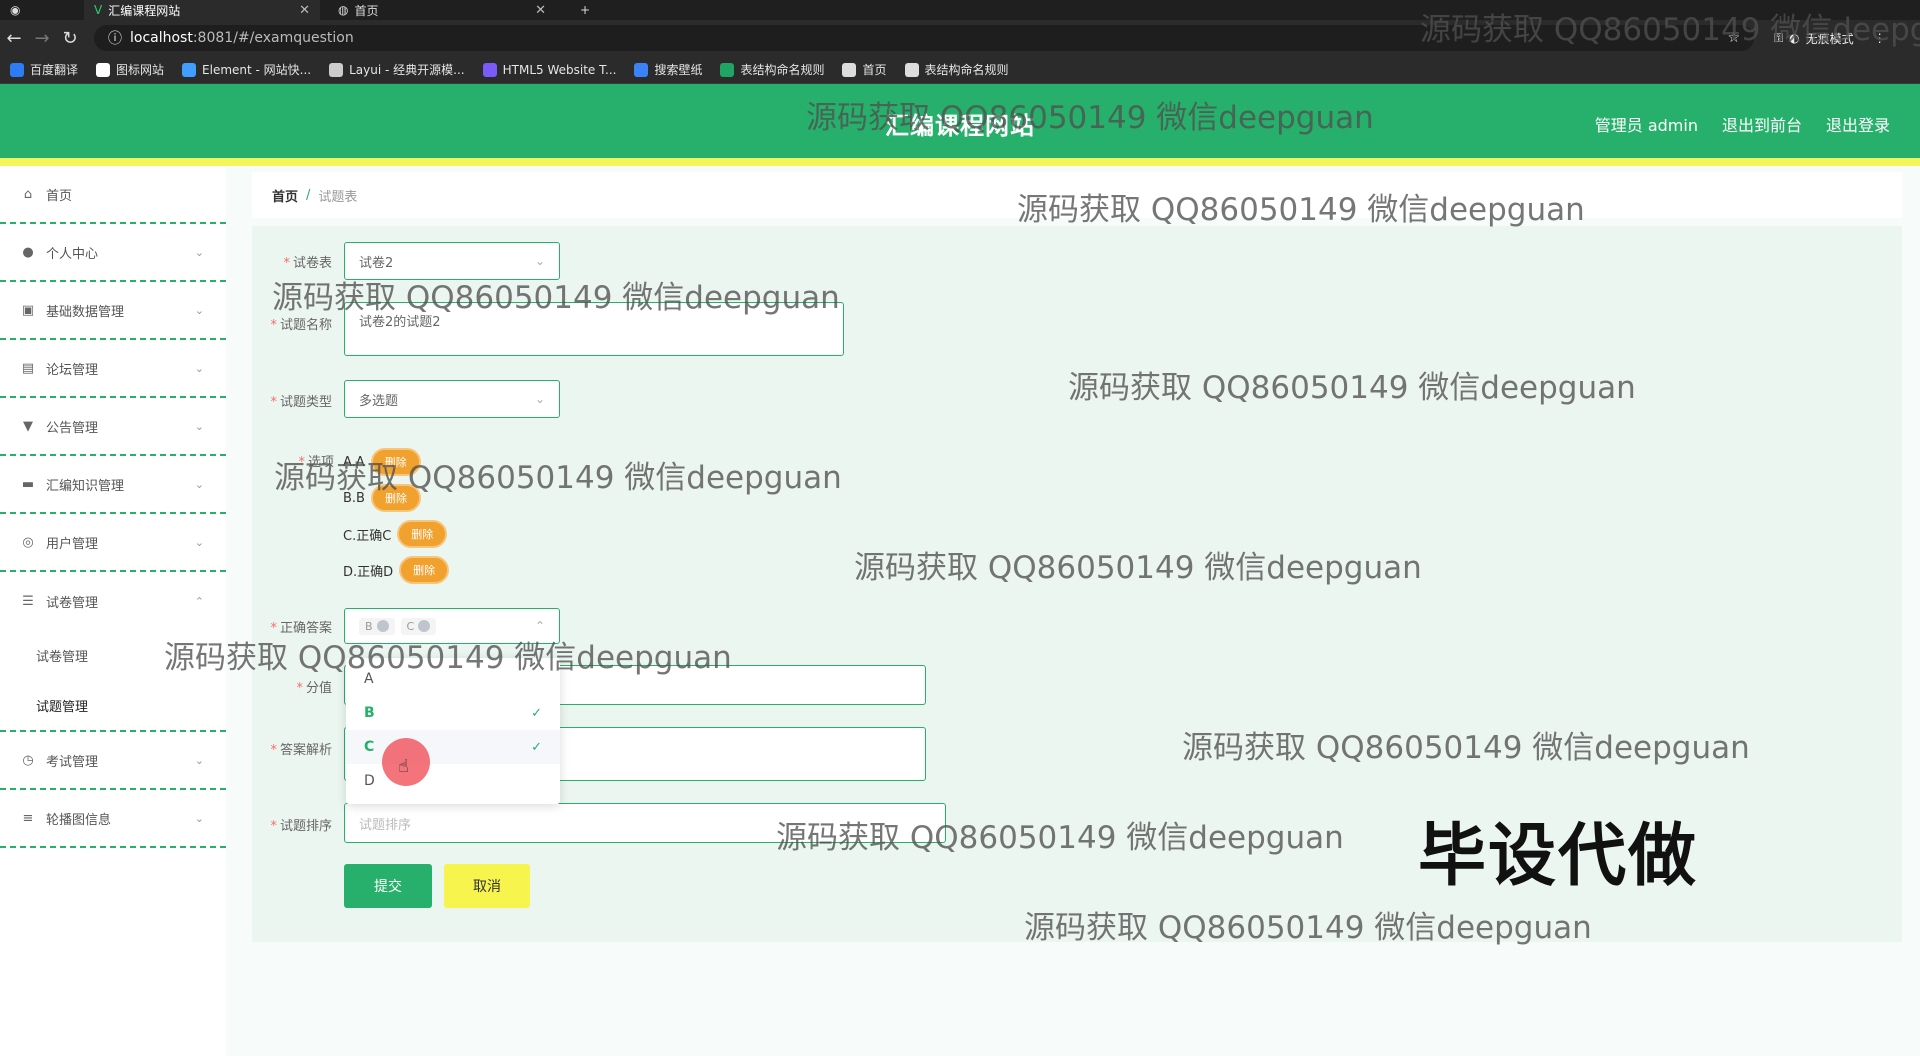 Image resolution: width=1920 pixels, height=1056 pixels. I want to click on key-icon: ⚿, so click(1779, 37).